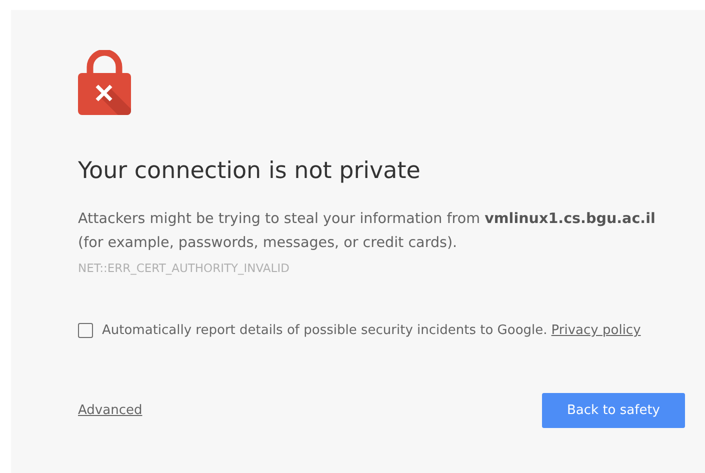 This screenshot has height=473, width=705. I want to click on error-code: NET::ERR_CERT_AUTHORITY_INVALID, so click(184, 268).